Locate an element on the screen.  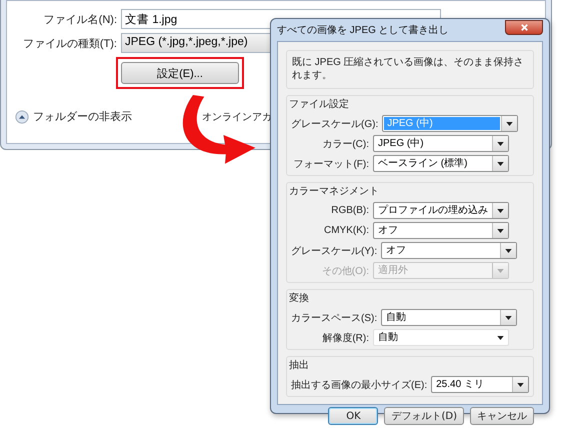
field-label: ファイル名(N): is located at coordinates (79, 19).